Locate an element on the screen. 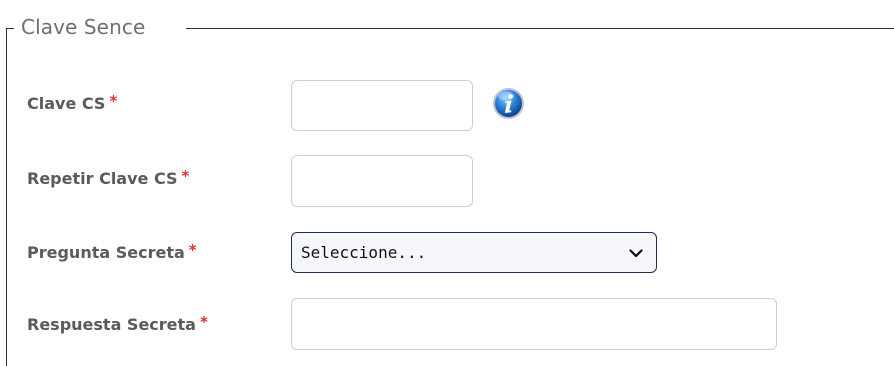 Image resolution: width=894 pixels, height=366 pixels. repetir-clave-cs-label-text: Repetir Clave CS is located at coordinates (102, 178).